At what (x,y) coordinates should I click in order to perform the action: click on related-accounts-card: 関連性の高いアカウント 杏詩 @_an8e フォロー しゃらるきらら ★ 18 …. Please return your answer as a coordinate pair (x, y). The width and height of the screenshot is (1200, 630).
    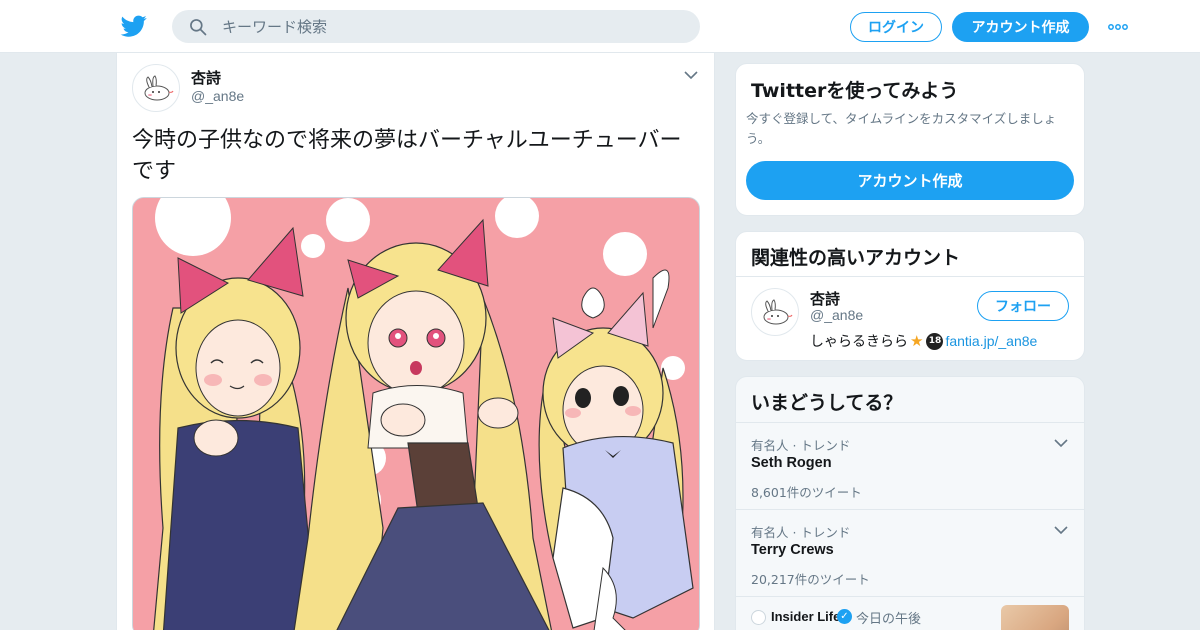
    Looking at the image, I should click on (910, 296).